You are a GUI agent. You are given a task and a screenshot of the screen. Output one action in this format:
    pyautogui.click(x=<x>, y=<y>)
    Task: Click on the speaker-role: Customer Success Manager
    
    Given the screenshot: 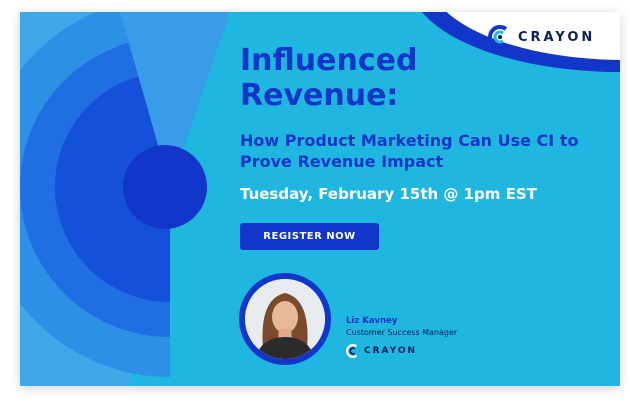 What is the action you would take?
    pyautogui.click(x=402, y=332)
    